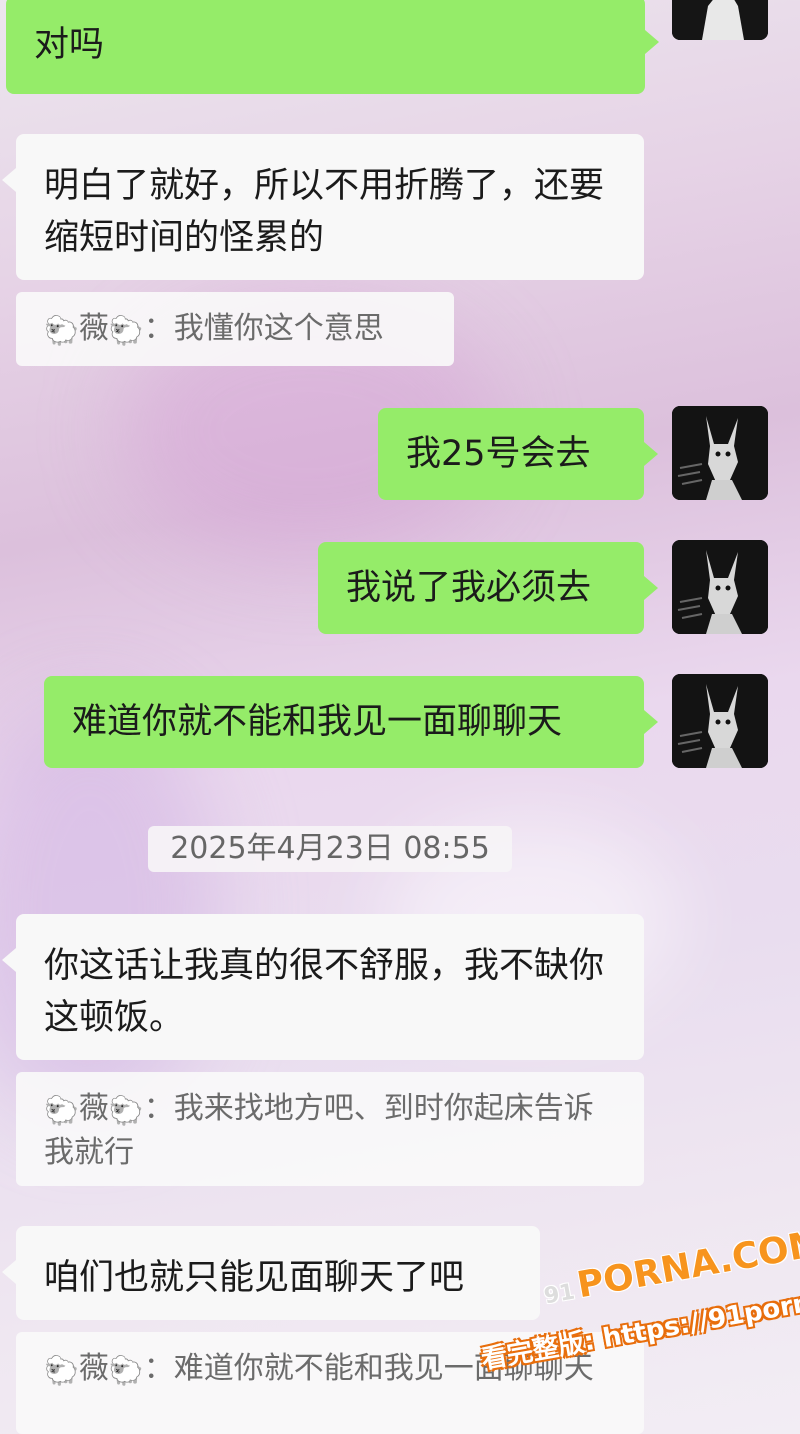  What do you see at coordinates (254, 1278) in the screenshot?
I see `message-text: 咱们也就只能见面聊天了吧` at bounding box center [254, 1278].